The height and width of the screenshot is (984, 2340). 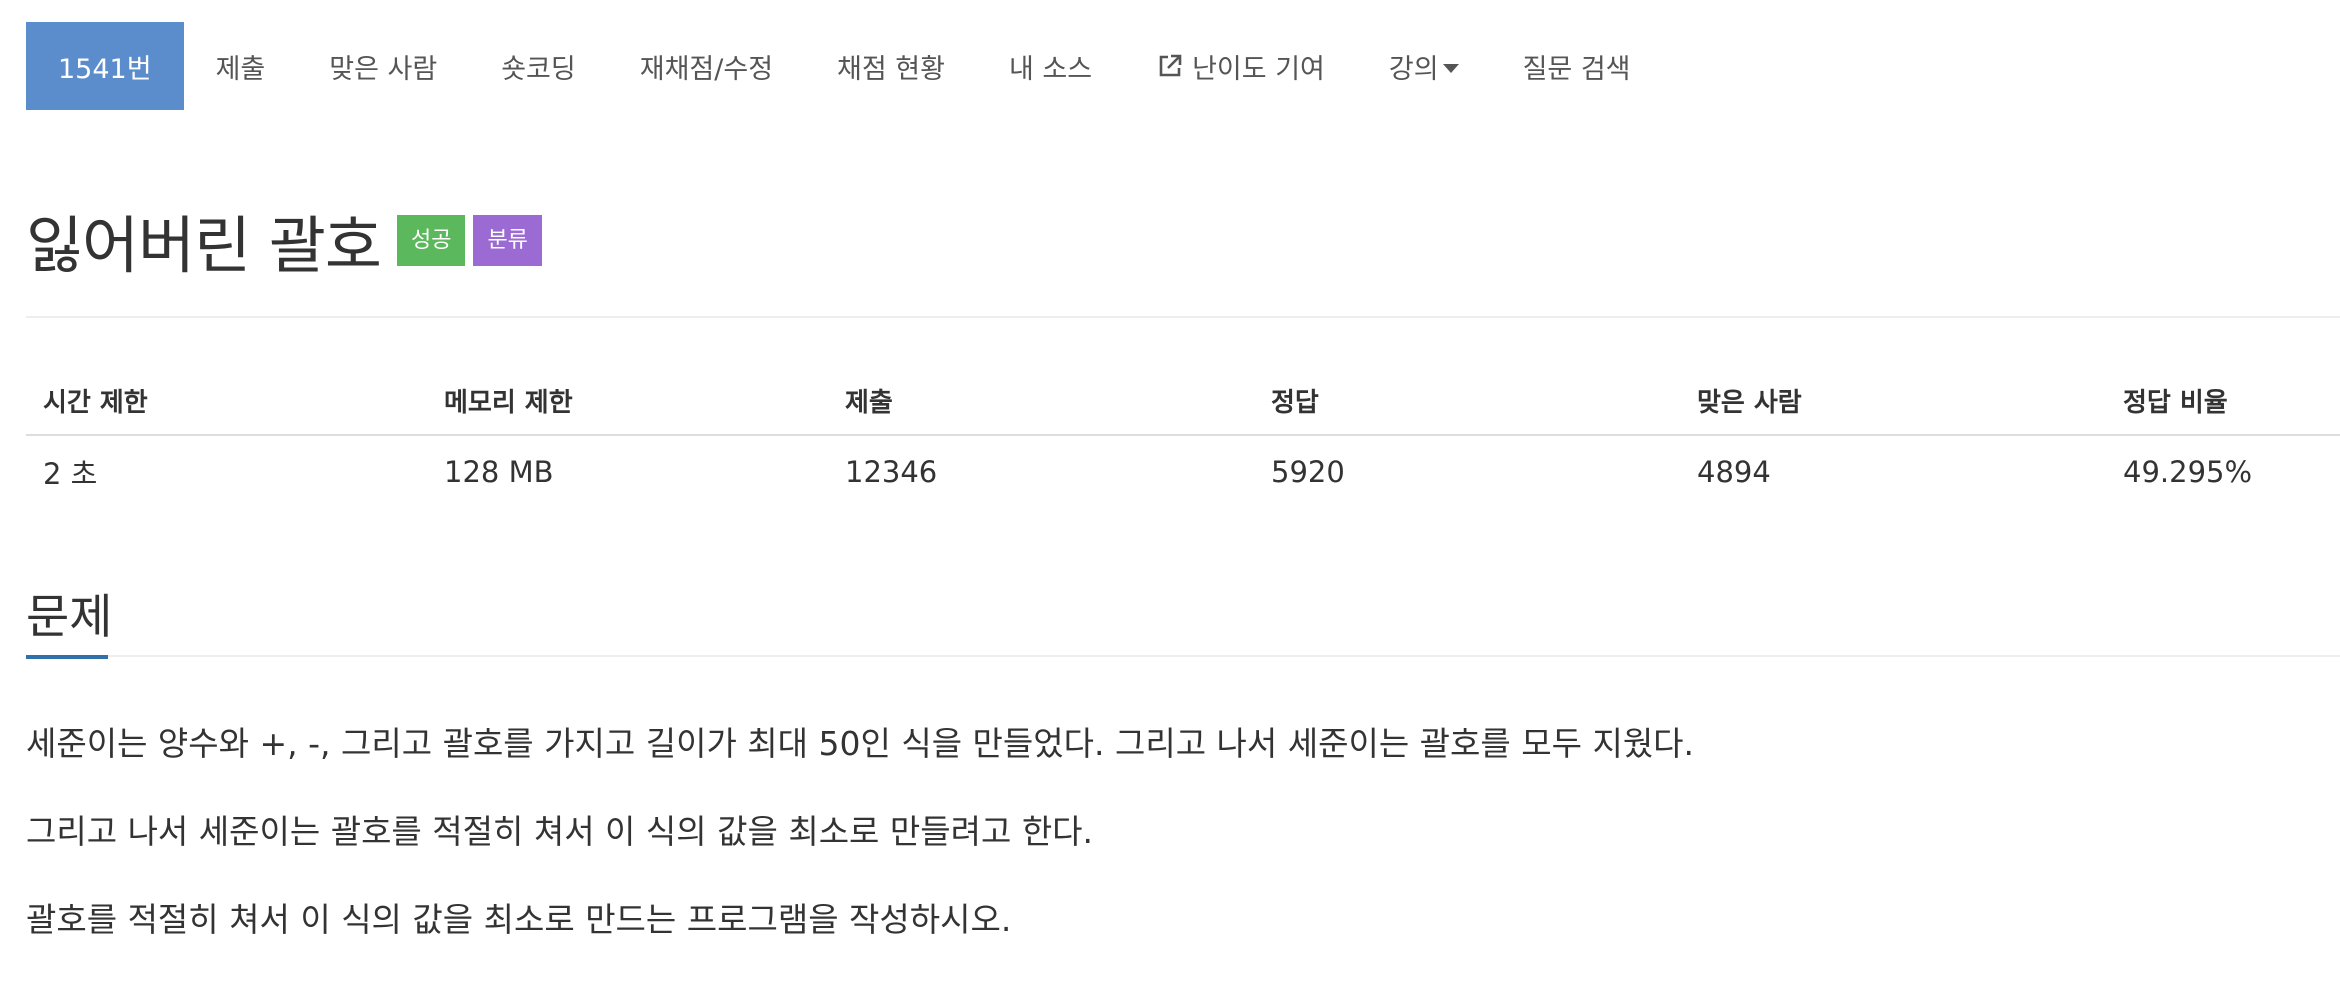 I want to click on nav-tab-problem: 1541번, so click(x=105, y=66).